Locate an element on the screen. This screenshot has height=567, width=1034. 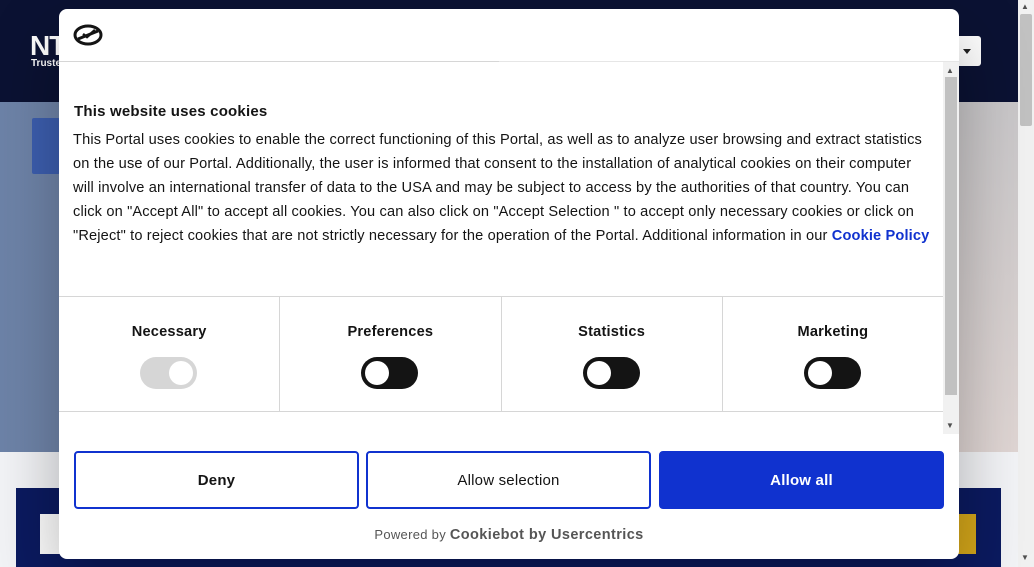
preferences-toggle is located at coordinates (390, 373).